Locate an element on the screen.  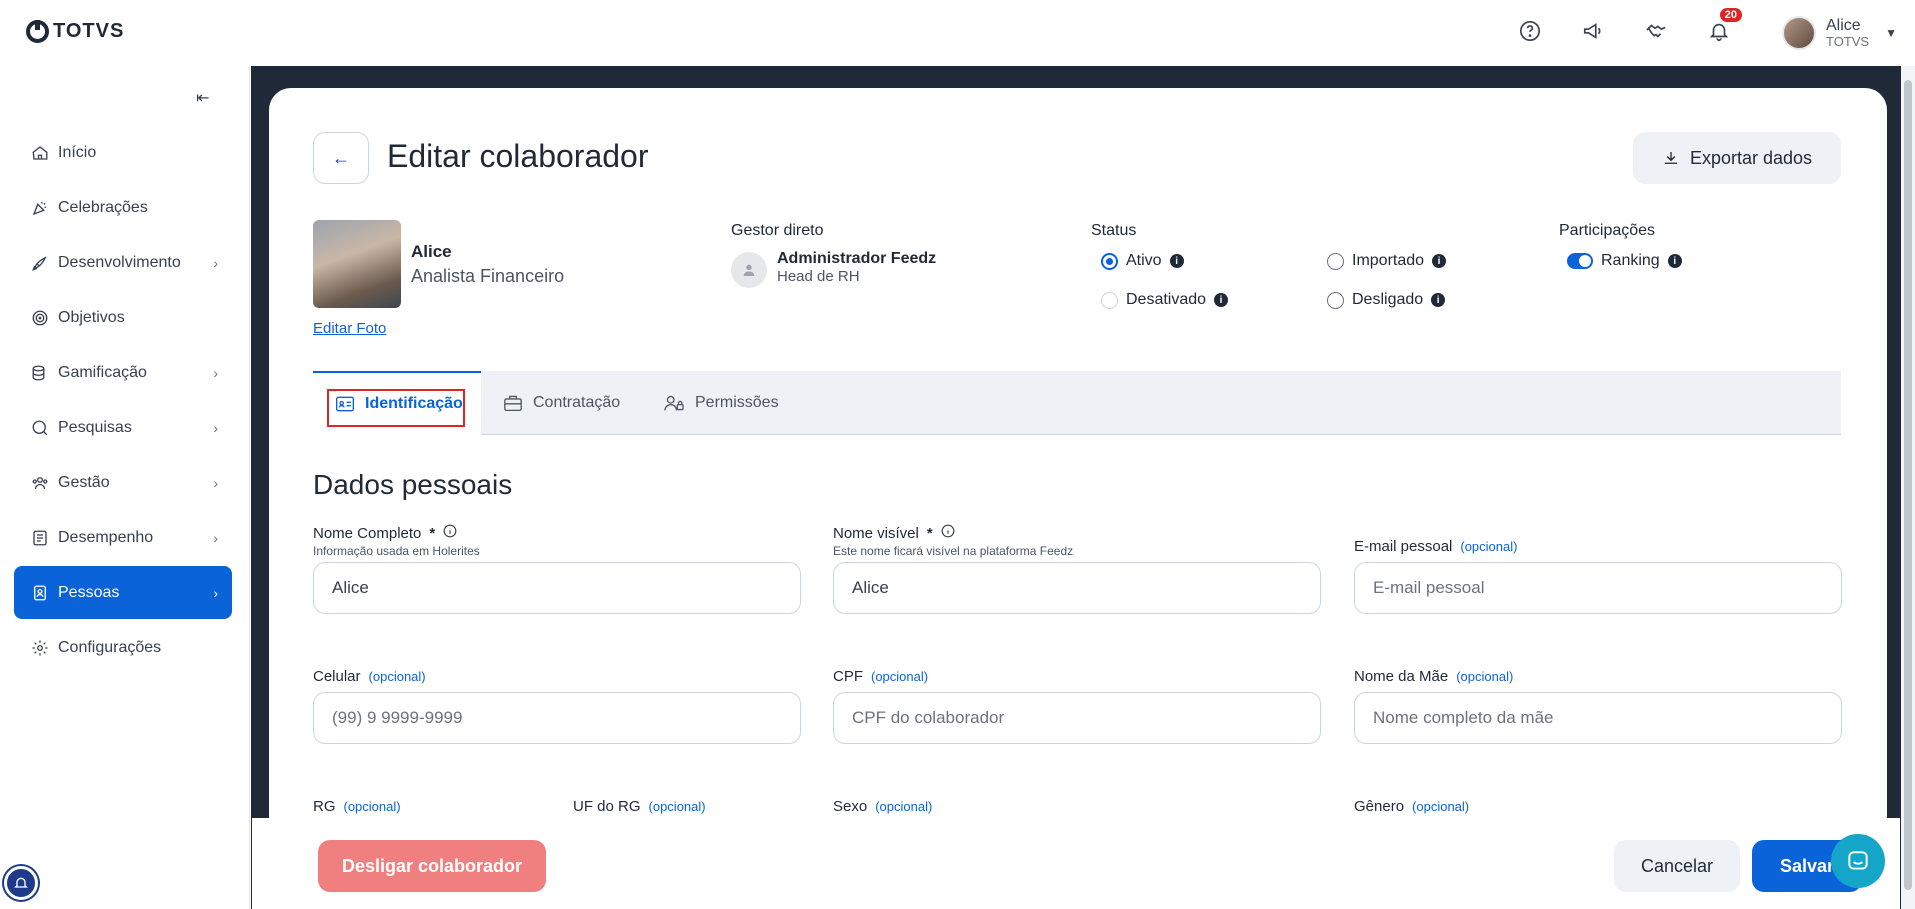
label-text: UF do RG is located at coordinates (607, 806).